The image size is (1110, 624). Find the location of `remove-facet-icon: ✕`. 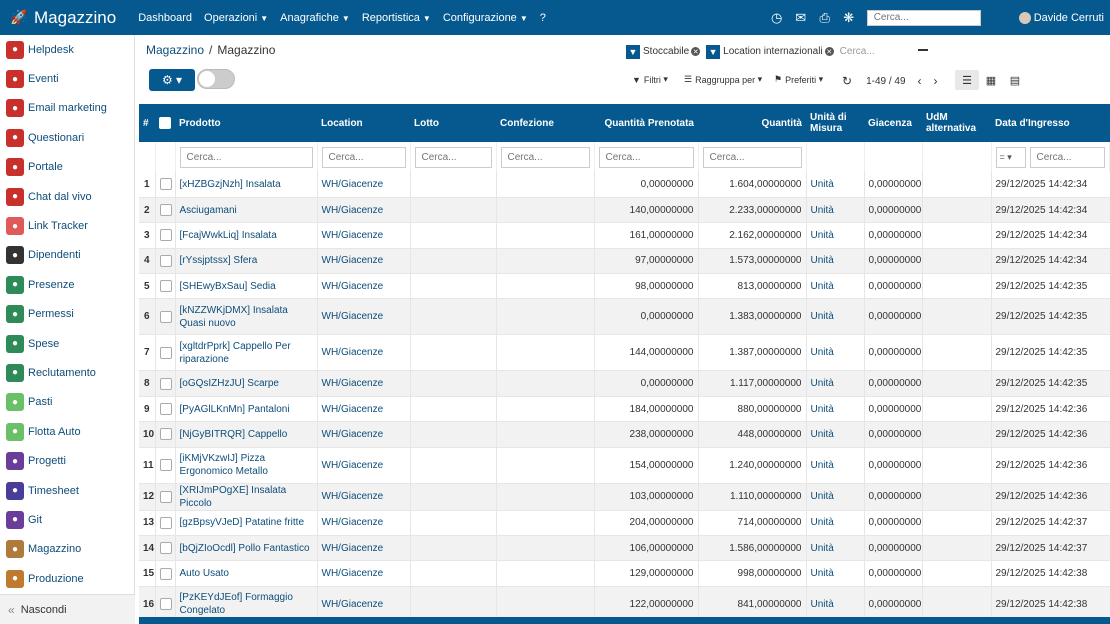

remove-facet-icon: ✕ is located at coordinates (829, 51).